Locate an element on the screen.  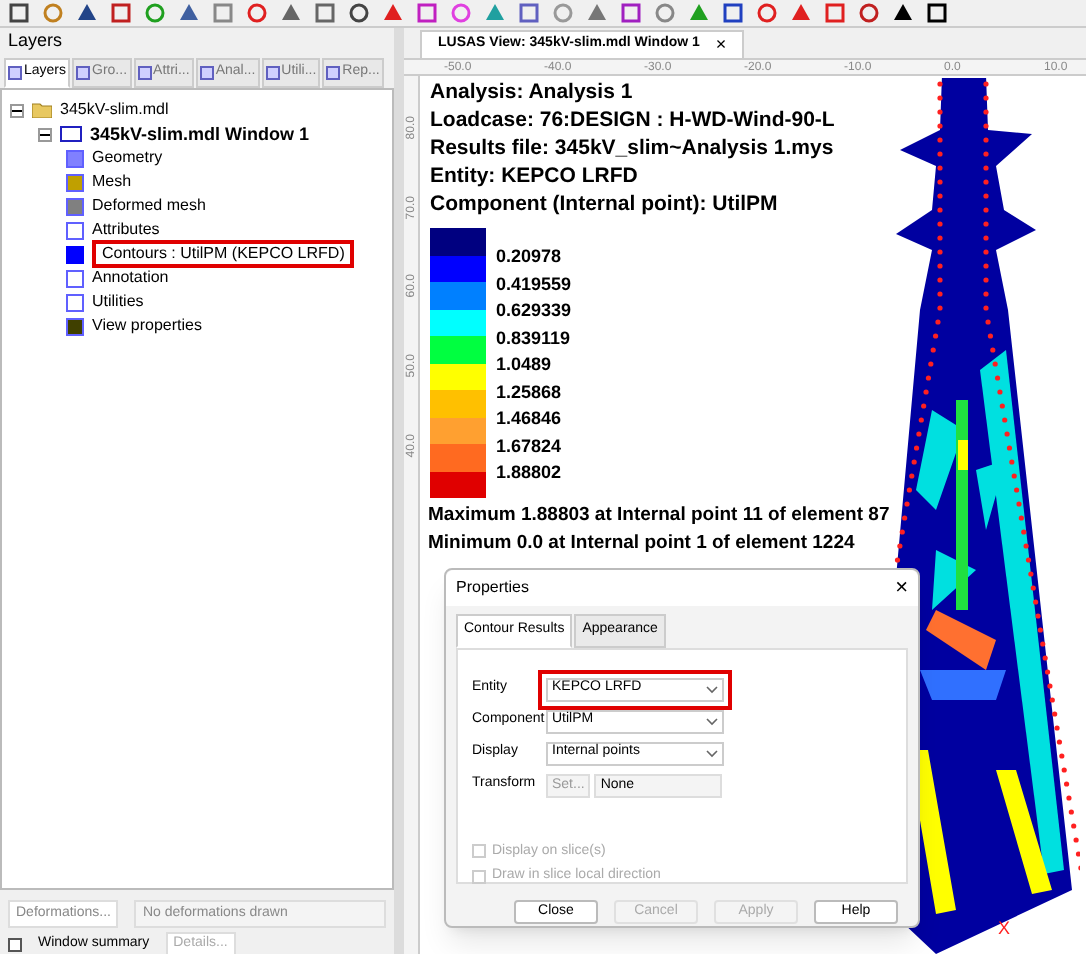
tree-item: 345kV-slim.mdl Window 1 is located at coordinates (199, 134).